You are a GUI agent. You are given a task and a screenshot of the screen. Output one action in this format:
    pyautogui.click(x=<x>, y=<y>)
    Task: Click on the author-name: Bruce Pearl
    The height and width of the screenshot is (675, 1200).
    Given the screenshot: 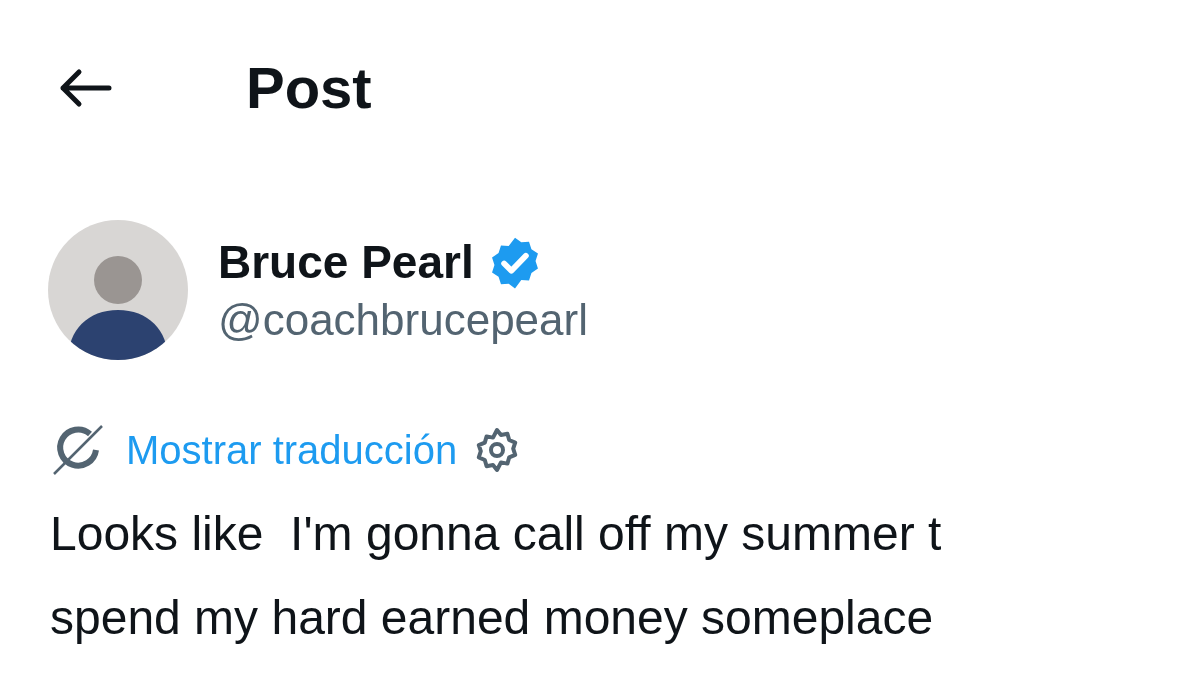 What is the action you would take?
    pyautogui.click(x=346, y=262)
    